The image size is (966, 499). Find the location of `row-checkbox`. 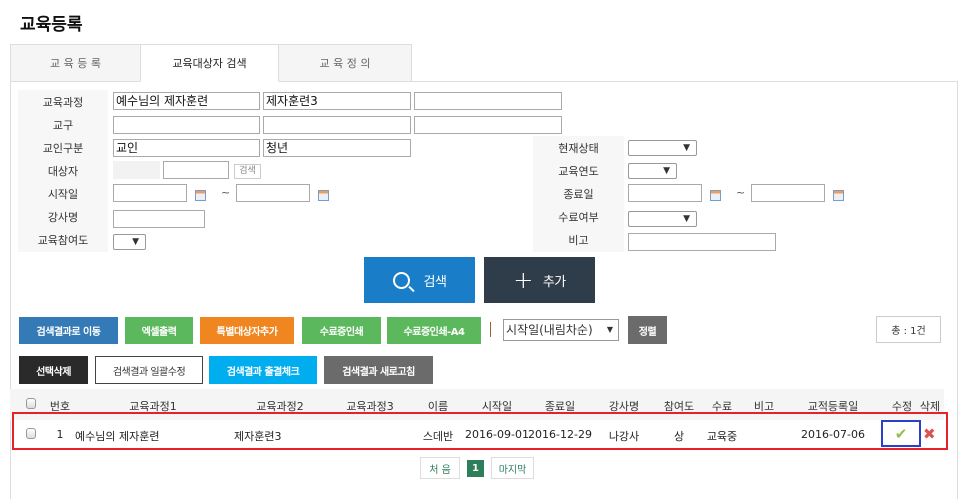

row-checkbox is located at coordinates (31, 433).